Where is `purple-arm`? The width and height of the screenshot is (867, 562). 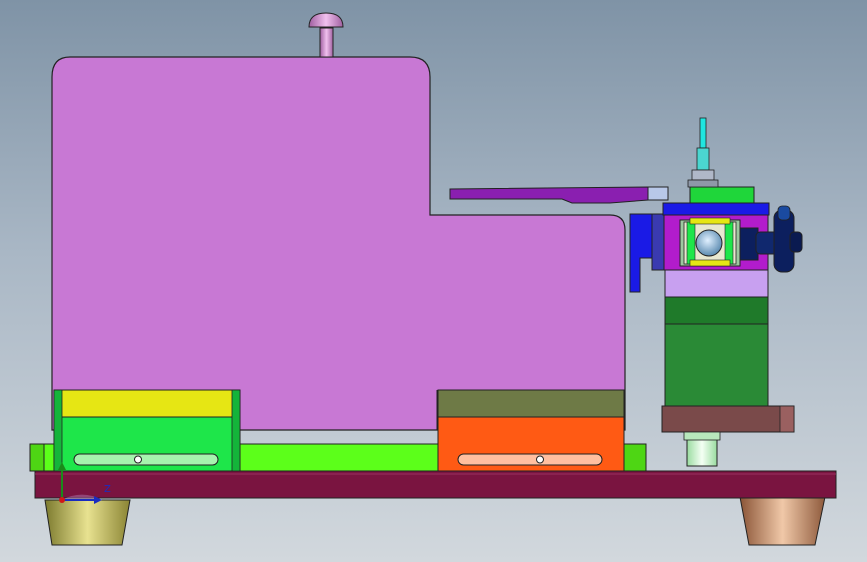 purple-arm is located at coordinates (559, 195).